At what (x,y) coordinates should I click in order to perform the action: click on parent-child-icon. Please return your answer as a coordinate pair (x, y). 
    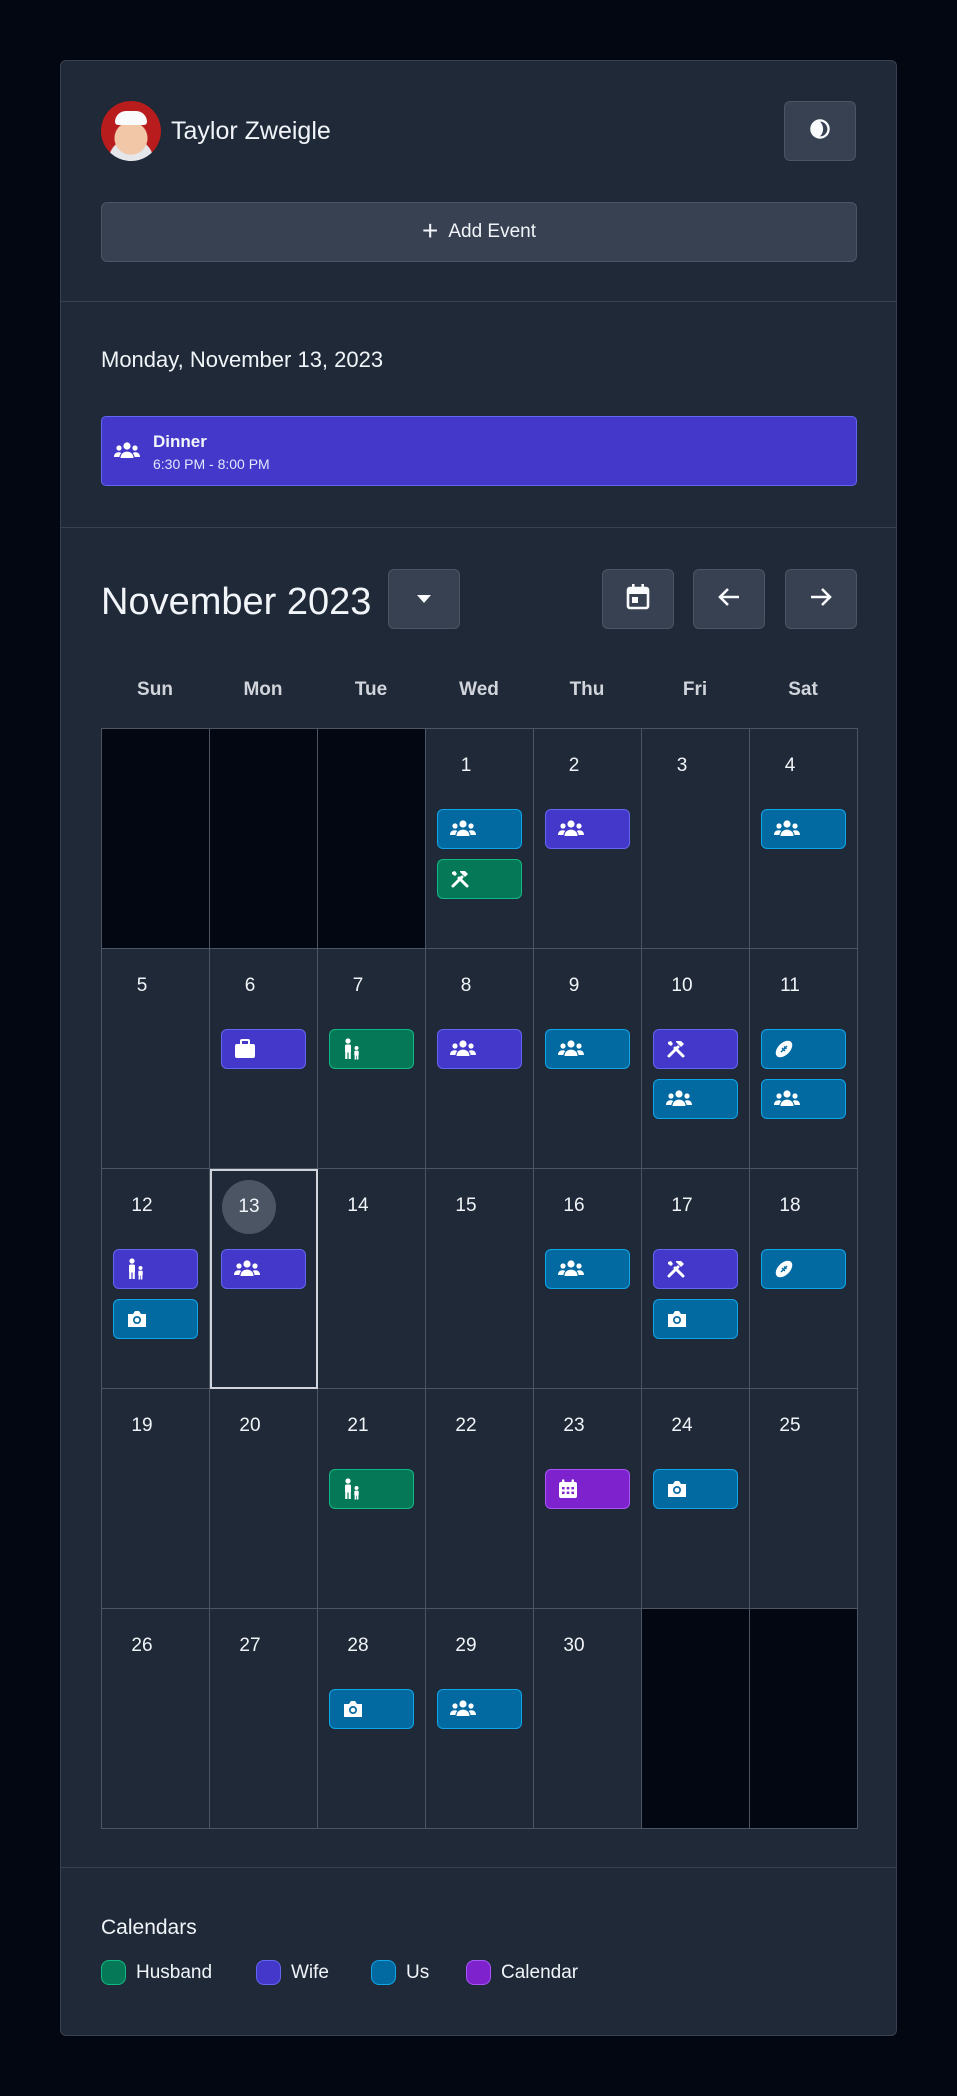
    Looking at the image, I should click on (352, 1049).